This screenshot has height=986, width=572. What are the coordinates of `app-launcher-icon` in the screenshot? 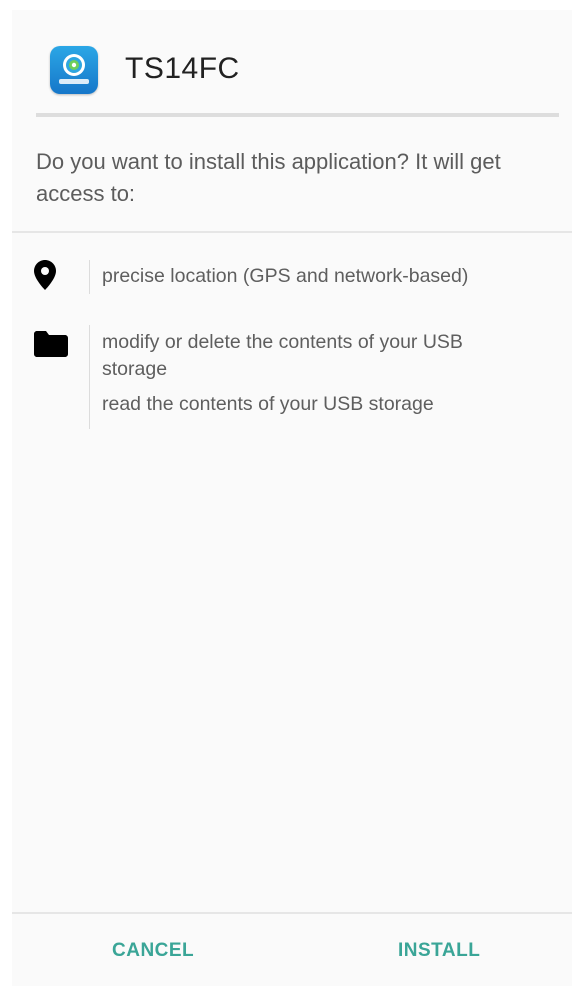 It's located at (74, 70).